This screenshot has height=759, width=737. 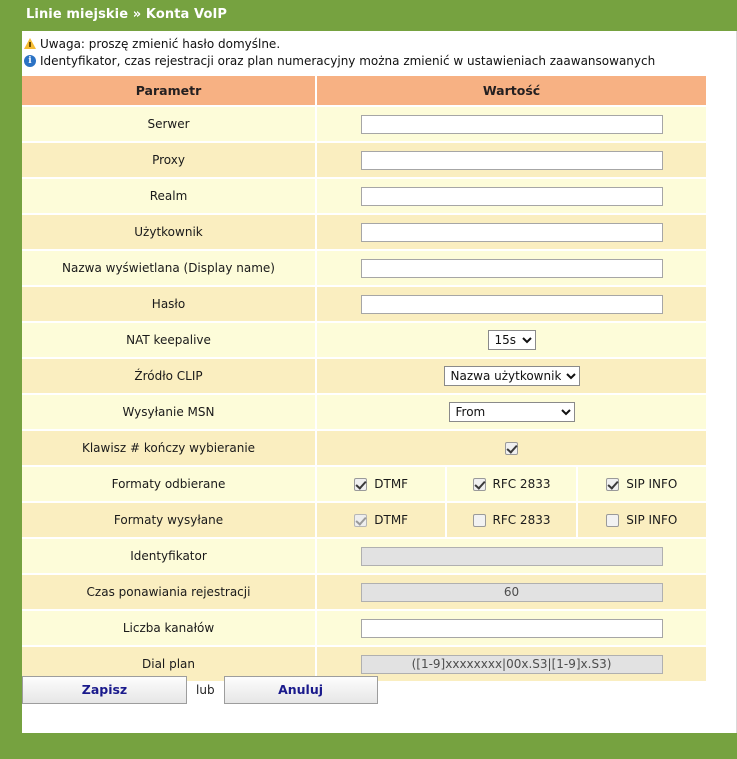 What do you see at coordinates (368, 746) in the screenshot?
I see `bottom-green-bar` at bounding box center [368, 746].